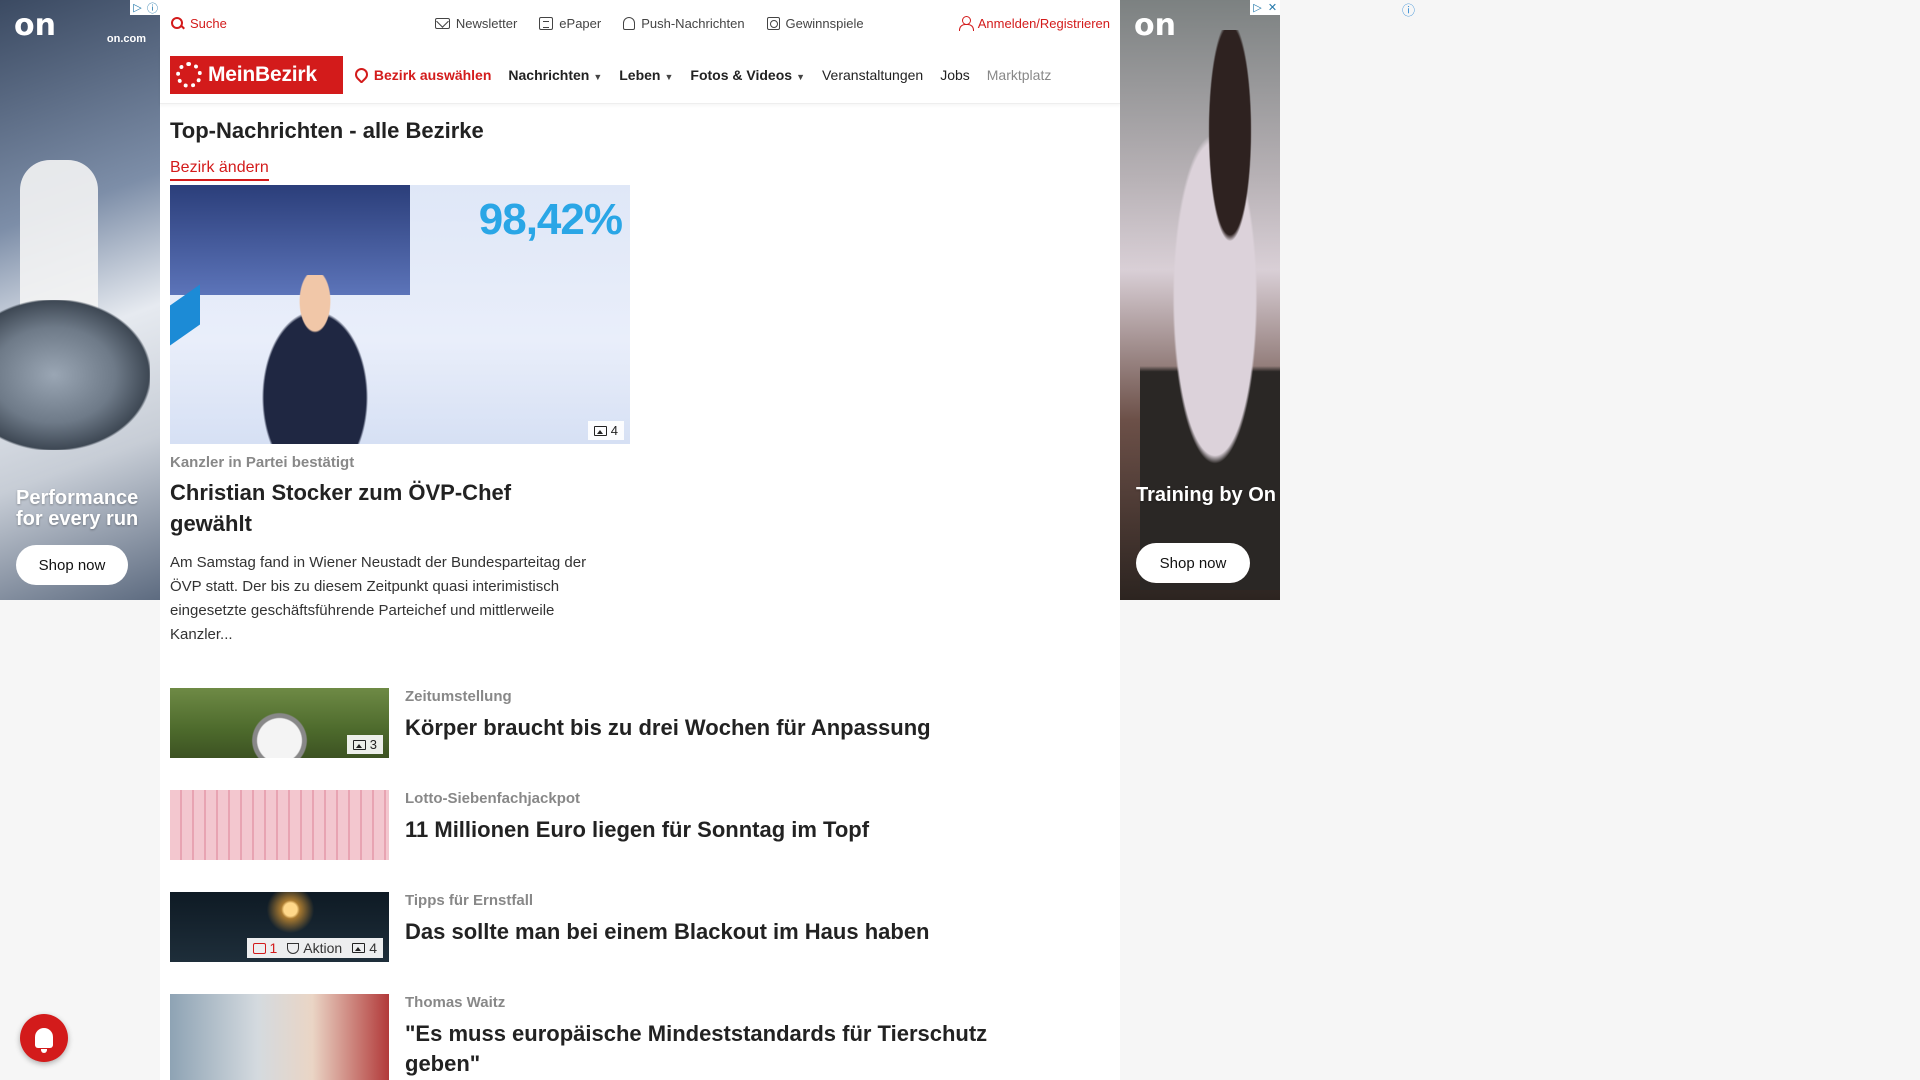  What do you see at coordinates (1019, 75) in the screenshot?
I see `nav-item-marktplatz: Marktplatz` at bounding box center [1019, 75].